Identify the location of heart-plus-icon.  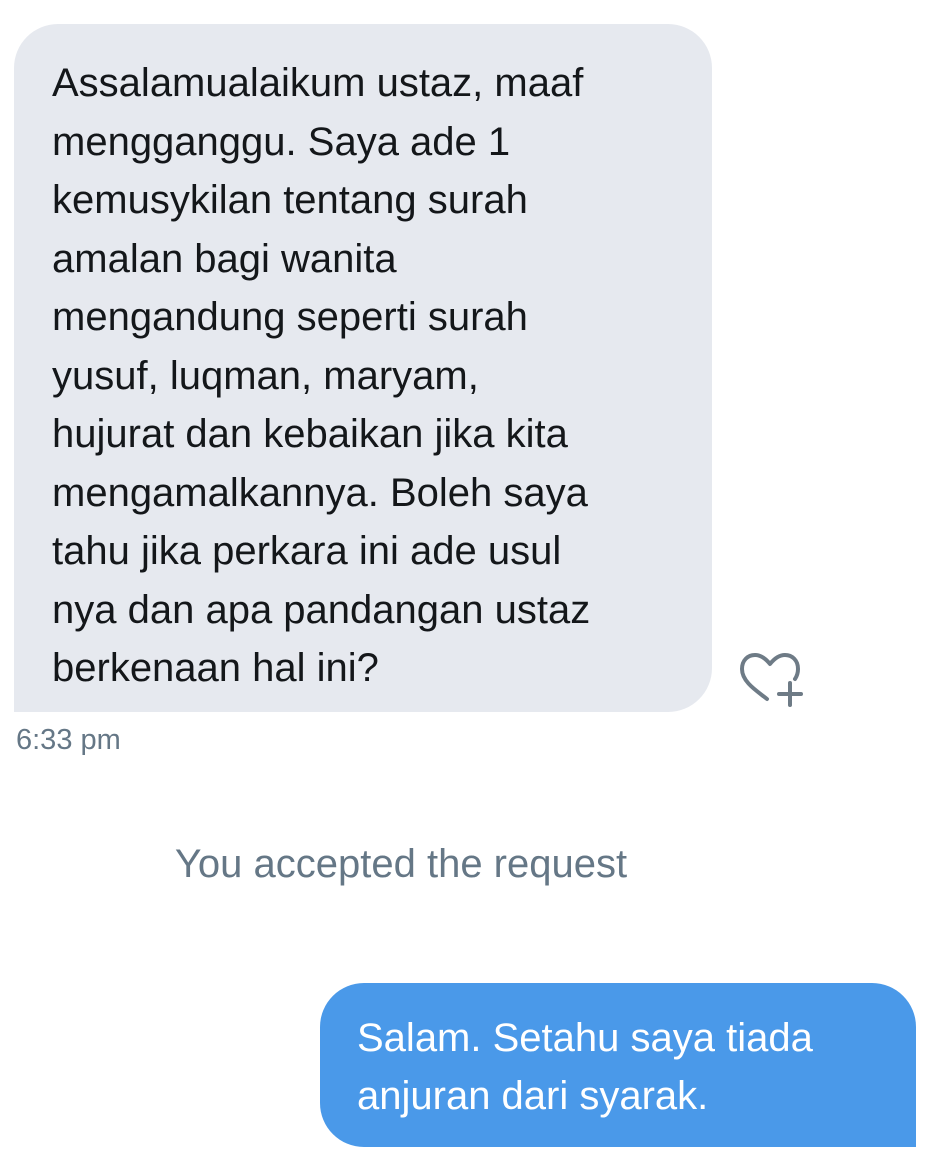
(773, 677).